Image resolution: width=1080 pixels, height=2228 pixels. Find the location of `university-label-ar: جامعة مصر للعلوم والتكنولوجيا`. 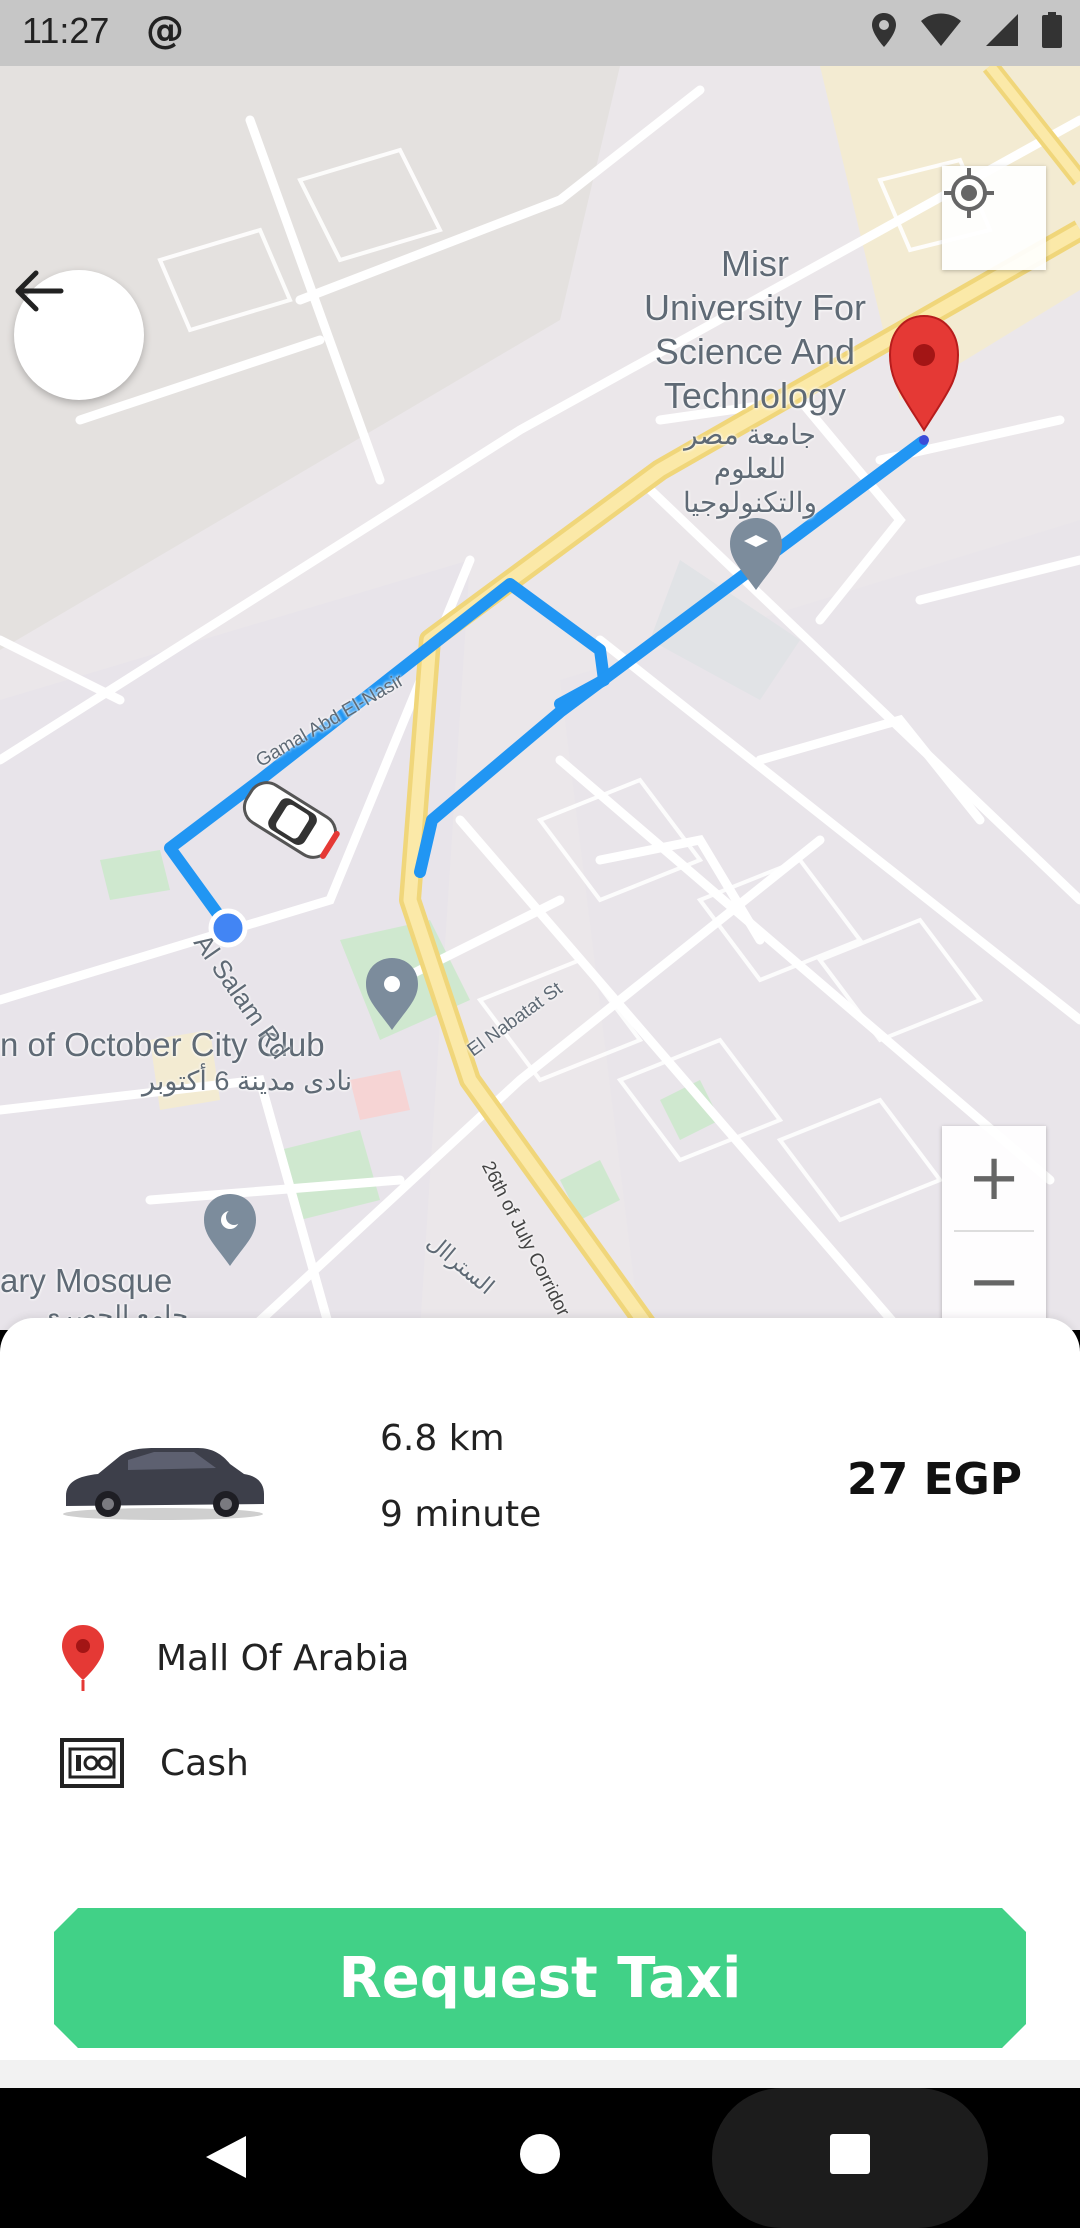

university-label-ar: جامعة مصر للعلوم والتكنولوجيا is located at coordinates (750, 469).